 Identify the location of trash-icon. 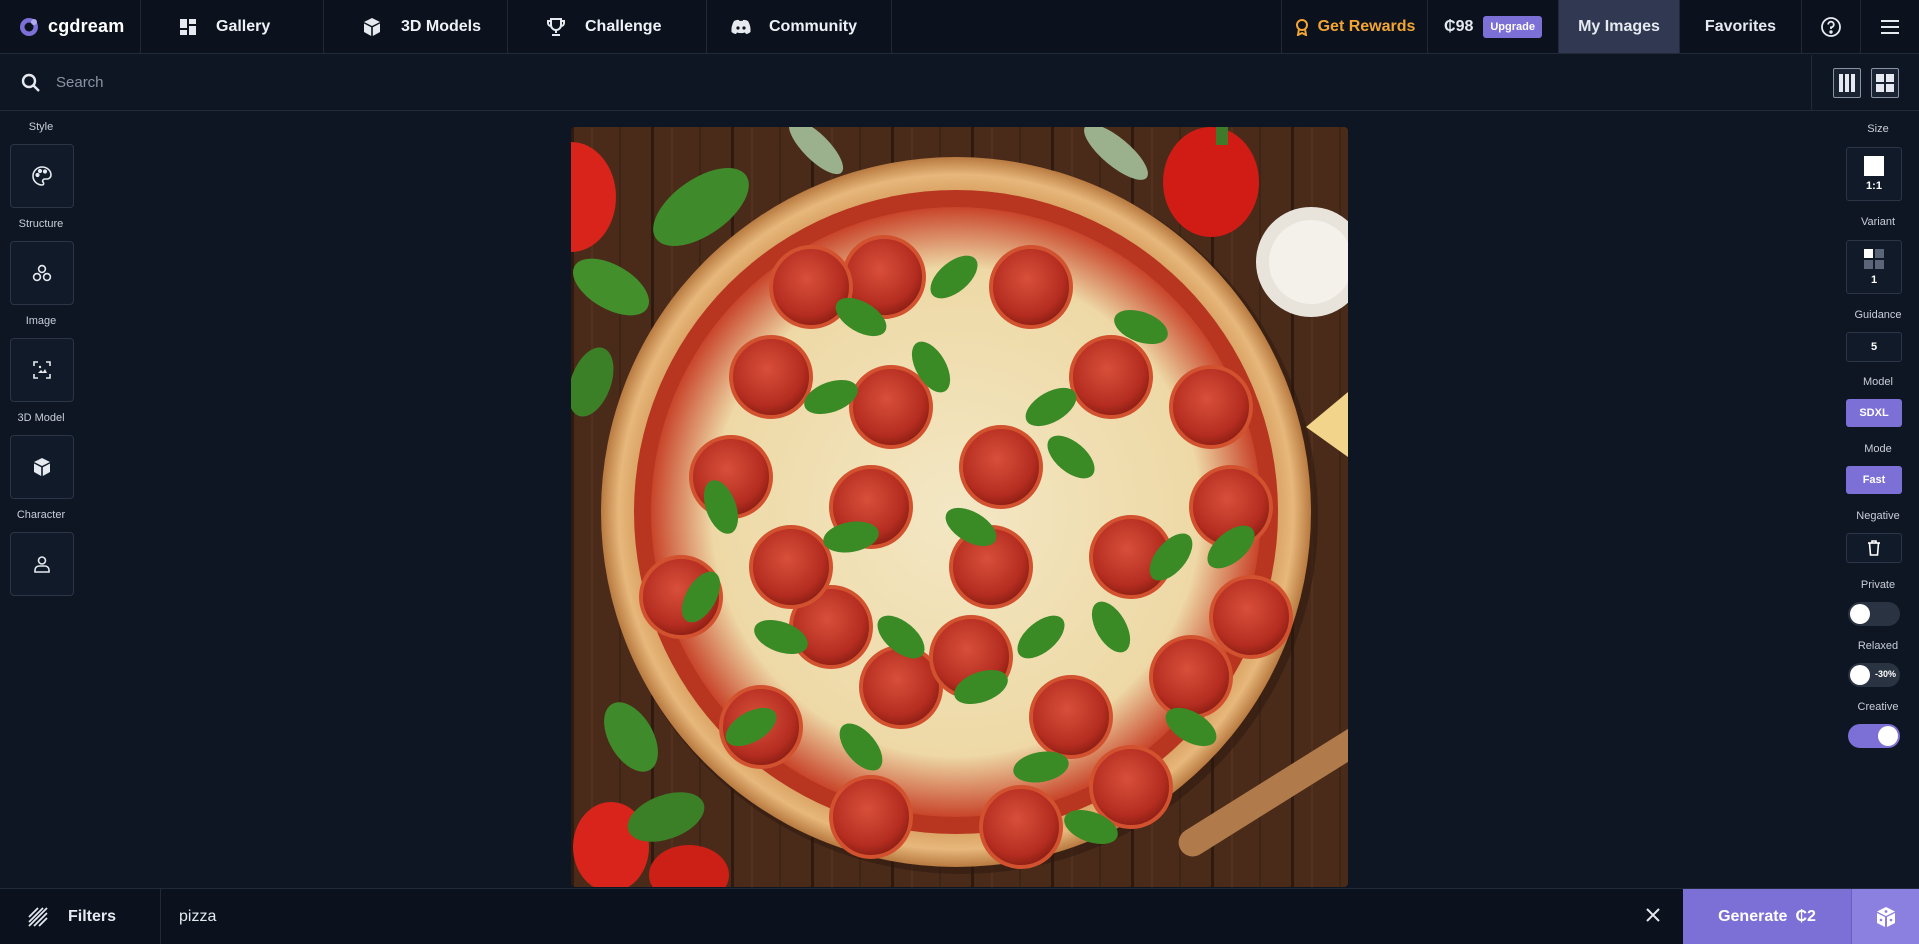
(1874, 548).